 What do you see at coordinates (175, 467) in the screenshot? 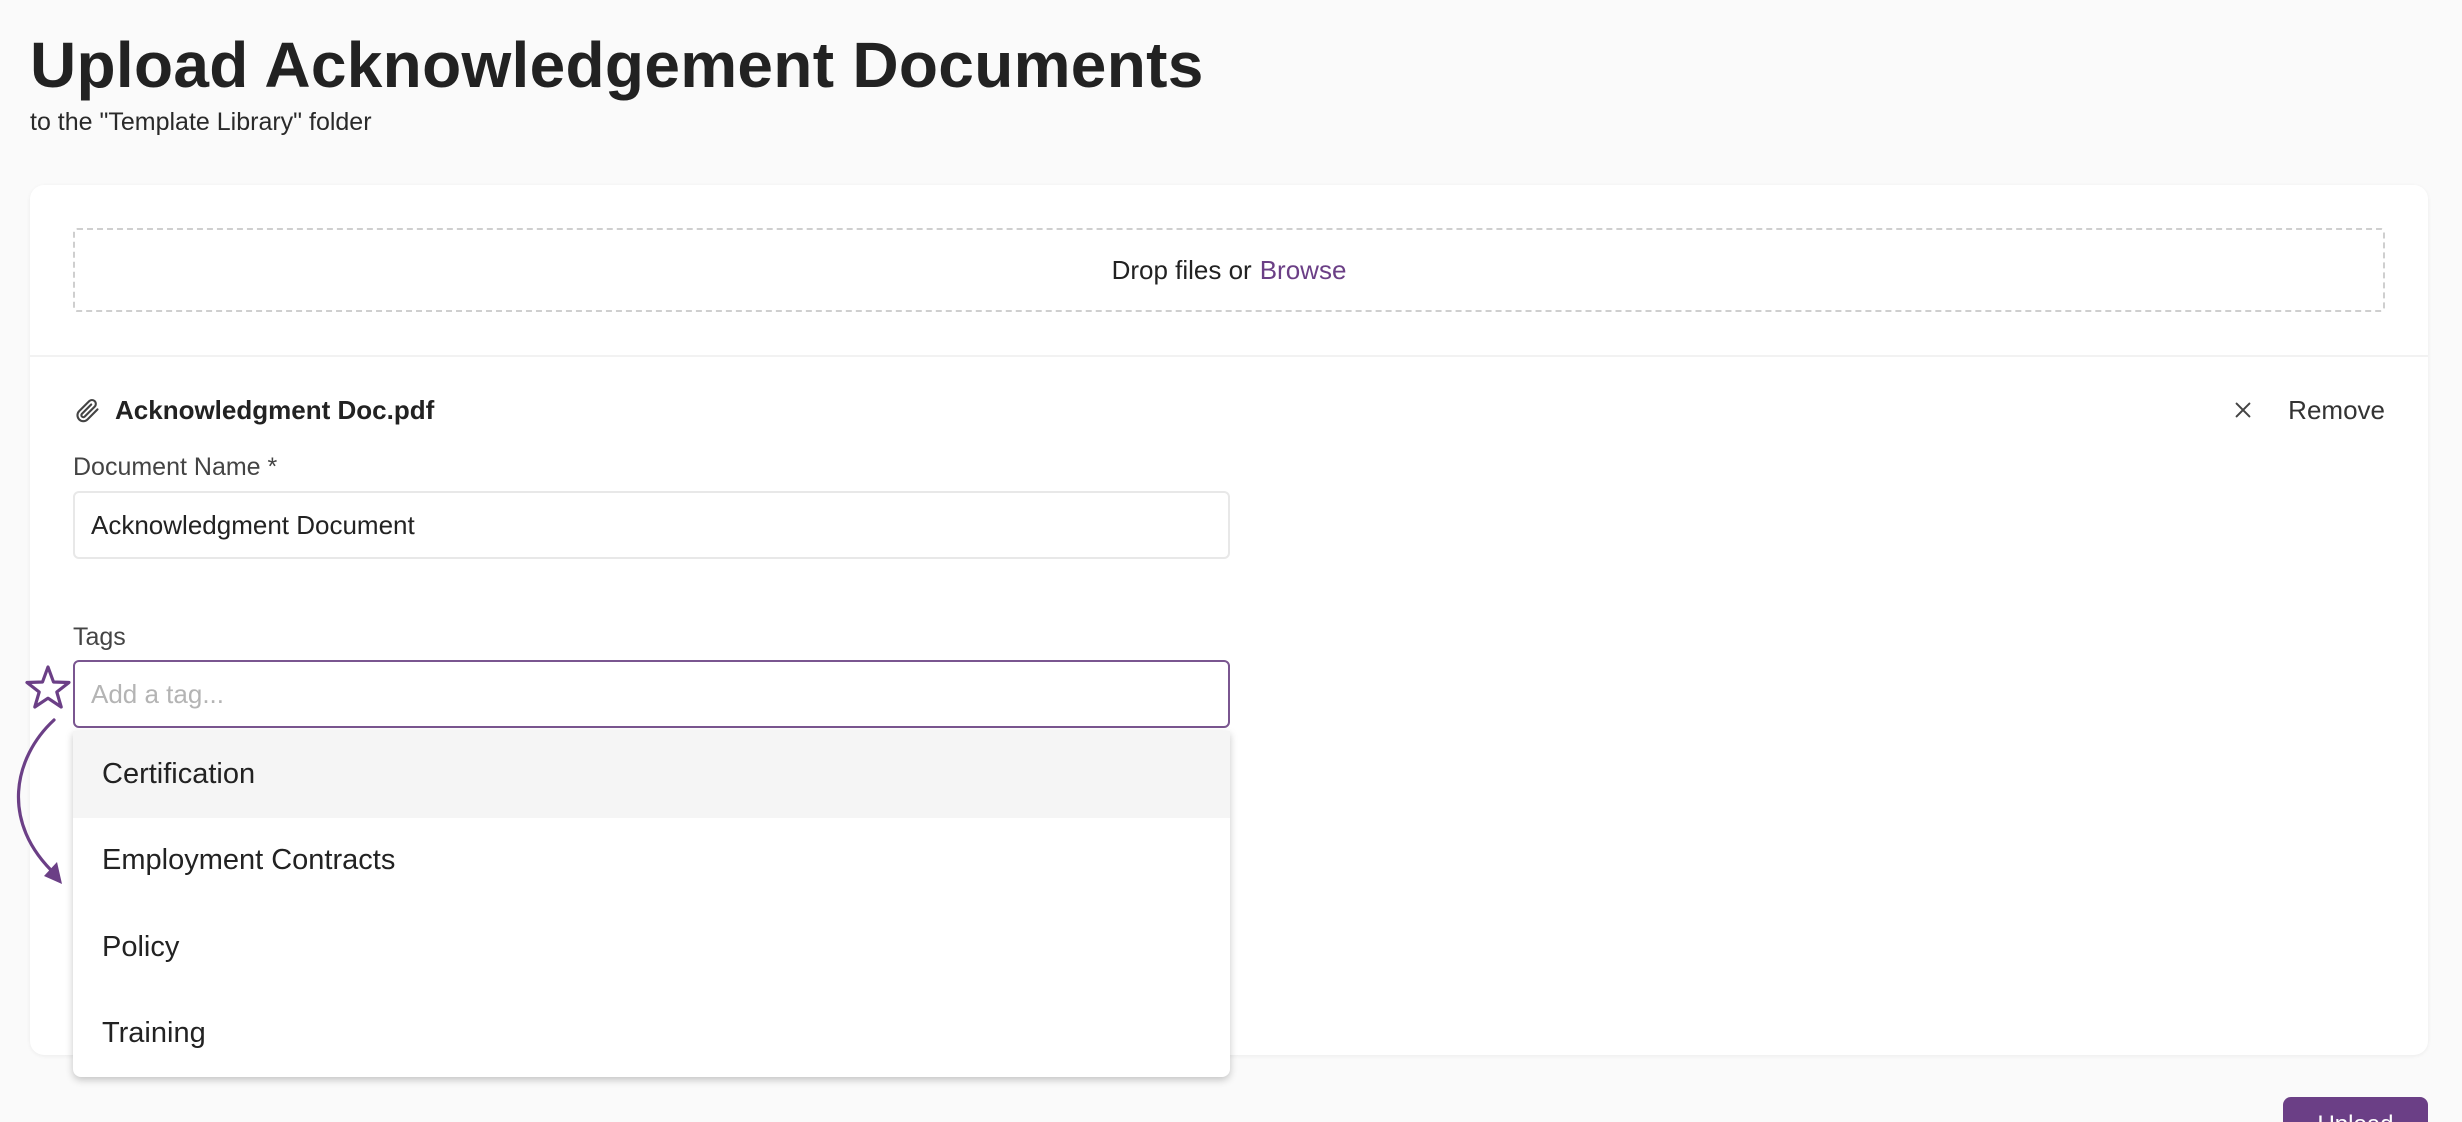
I see `document-name-label: Document Name *` at bounding box center [175, 467].